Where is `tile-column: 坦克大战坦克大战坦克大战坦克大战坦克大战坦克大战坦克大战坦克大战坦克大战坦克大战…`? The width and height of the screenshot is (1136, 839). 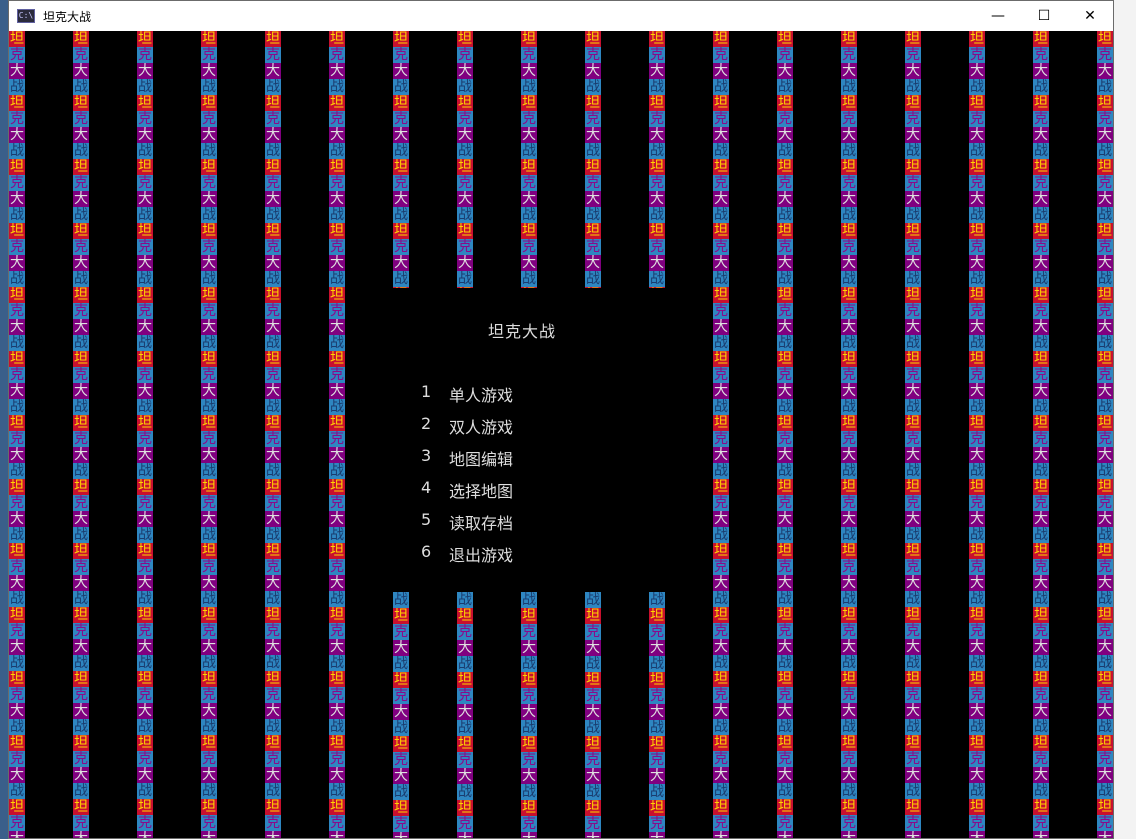
tile-column: 坦克大战坦克大战坦克大战坦克大战坦克大战坦克大战坦克大战坦克大战坦克大战坦克大战… is located at coordinates (1105, 434).